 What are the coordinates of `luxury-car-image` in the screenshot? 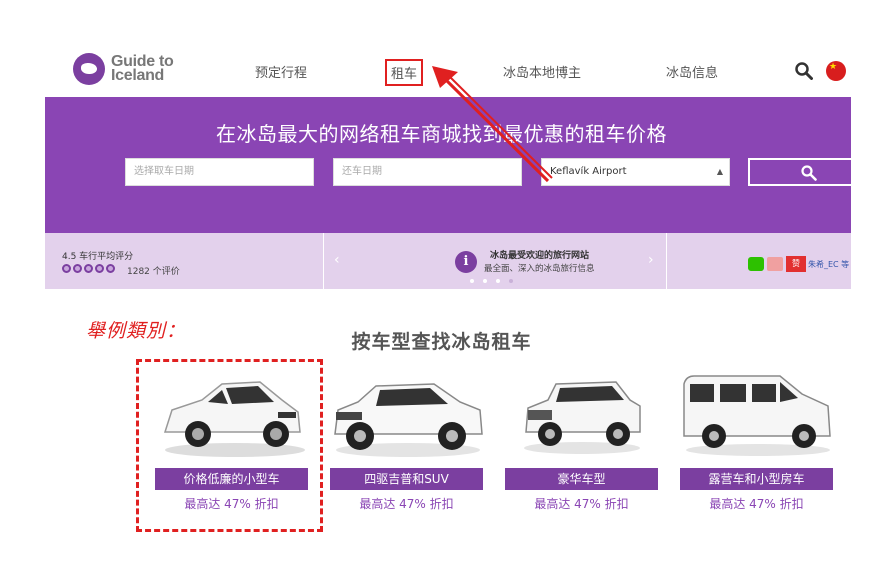 It's located at (582, 415).